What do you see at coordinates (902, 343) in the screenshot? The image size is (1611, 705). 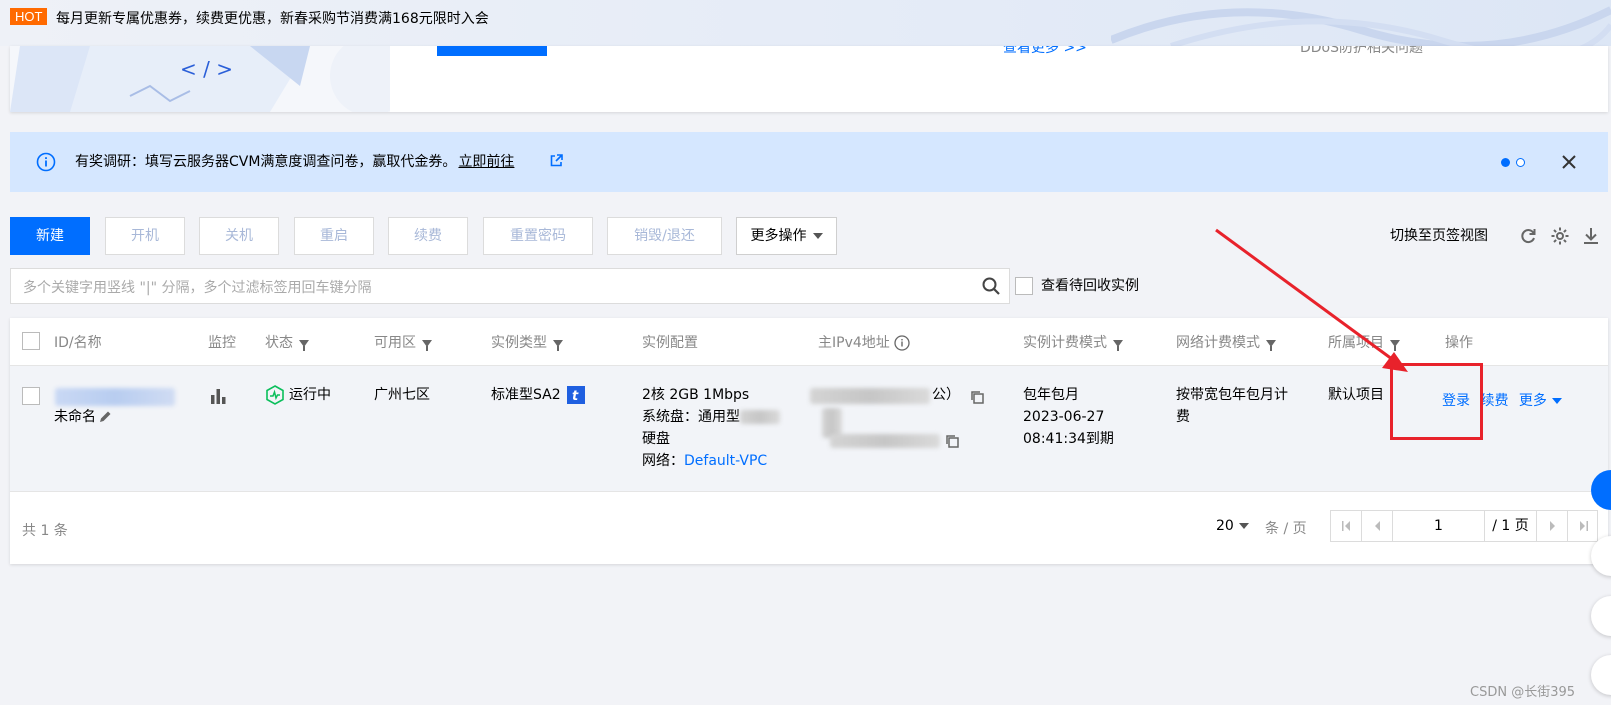 I see `info-icon` at bounding box center [902, 343].